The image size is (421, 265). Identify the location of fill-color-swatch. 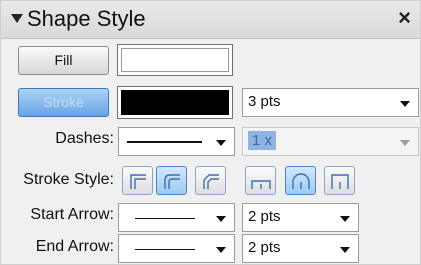
(175, 60).